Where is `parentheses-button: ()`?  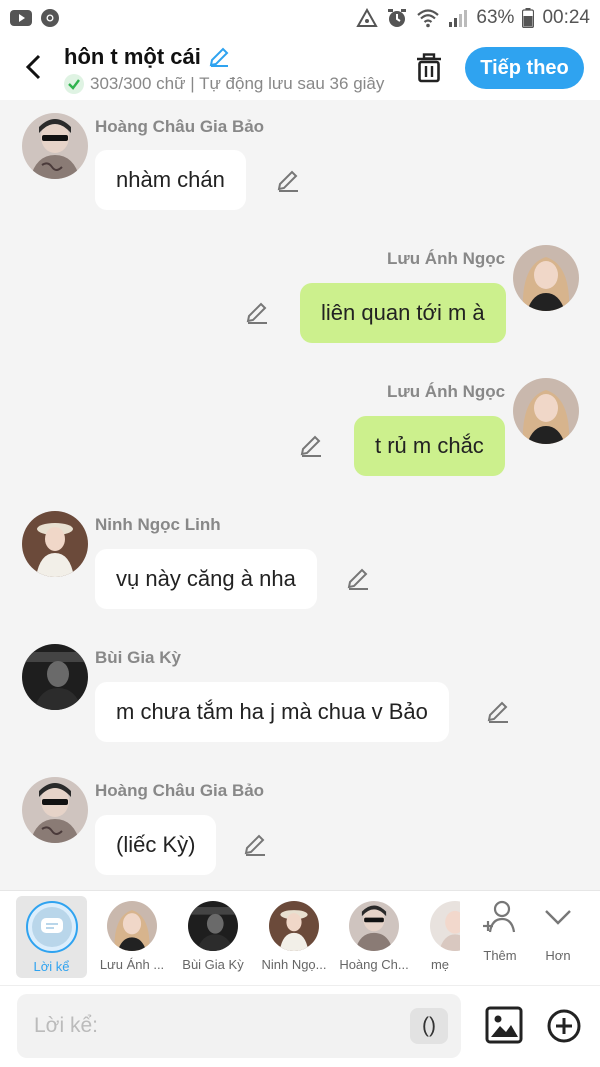
parentheses-button: () is located at coordinates (429, 1026).